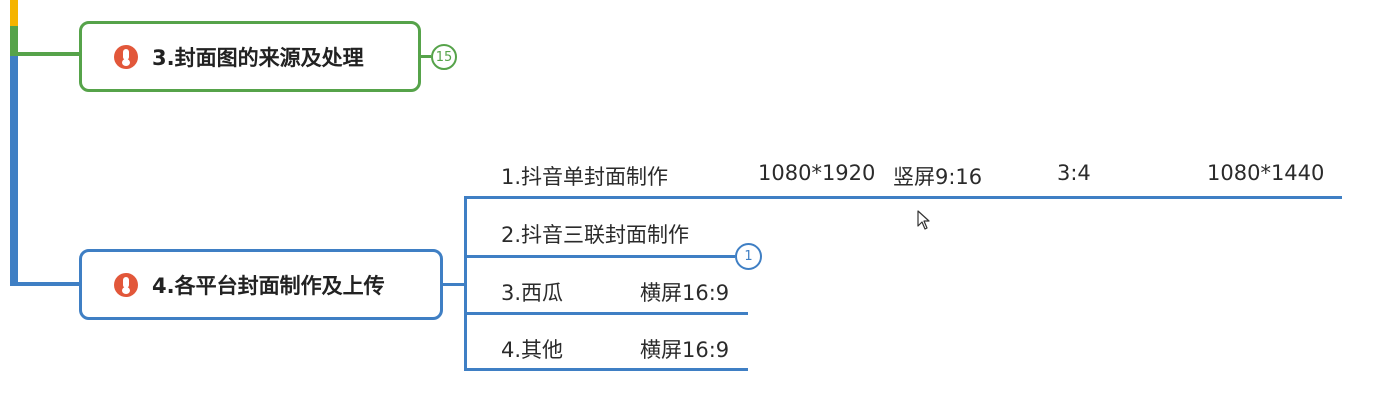 Image resolution: width=1380 pixels, height=408 pixels. I want to click on topic-label: 3.封面图的来源及处理, so click(258, 57).